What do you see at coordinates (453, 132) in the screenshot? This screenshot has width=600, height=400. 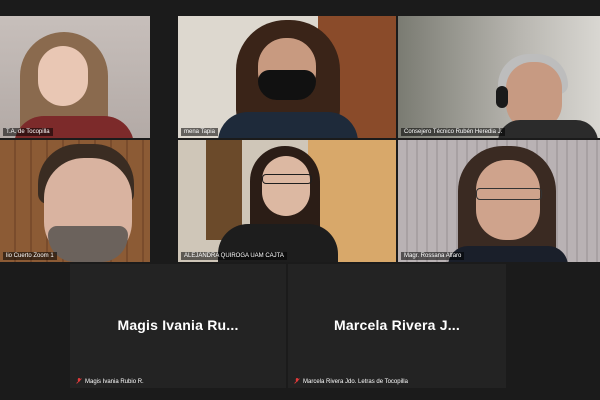 I see `participant-name-label: Consejero Técnico Rubén Heredia J.` at bounding box center [453, 132].